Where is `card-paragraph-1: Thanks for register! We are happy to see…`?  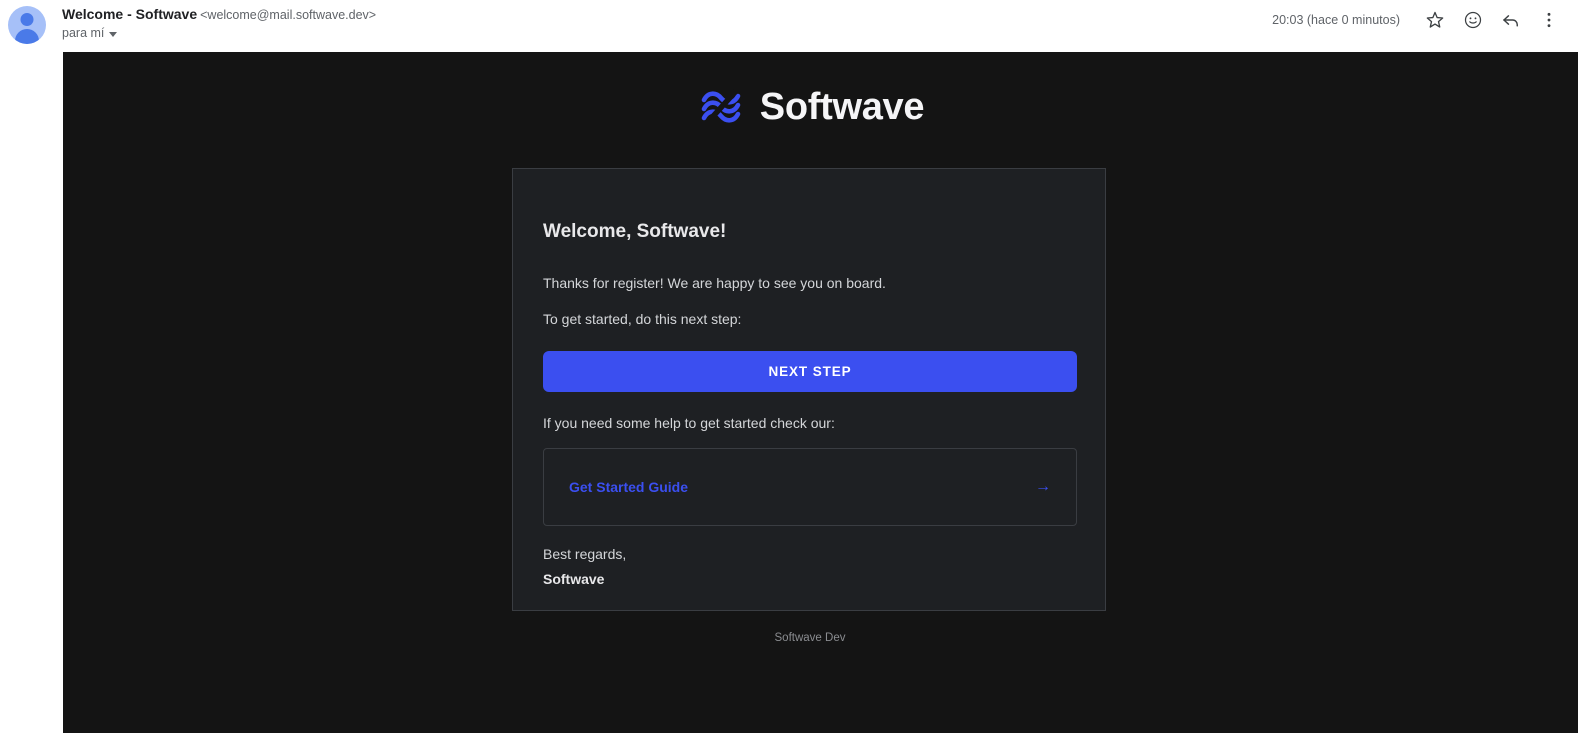 card-paragraph-1: Thanks for register! We are happy to see… is located at coordinates (714, 283).